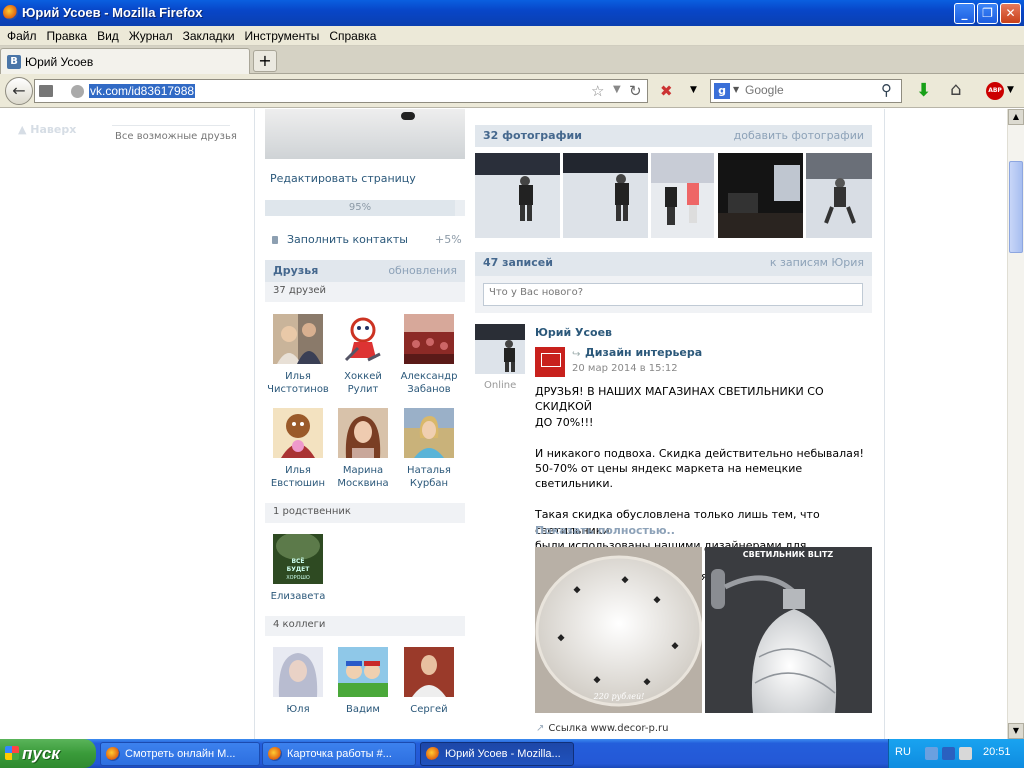 This screenshot has height=768, width=1024. I want to click on search-bar: g ▼ ⚲, so click(806, 91).